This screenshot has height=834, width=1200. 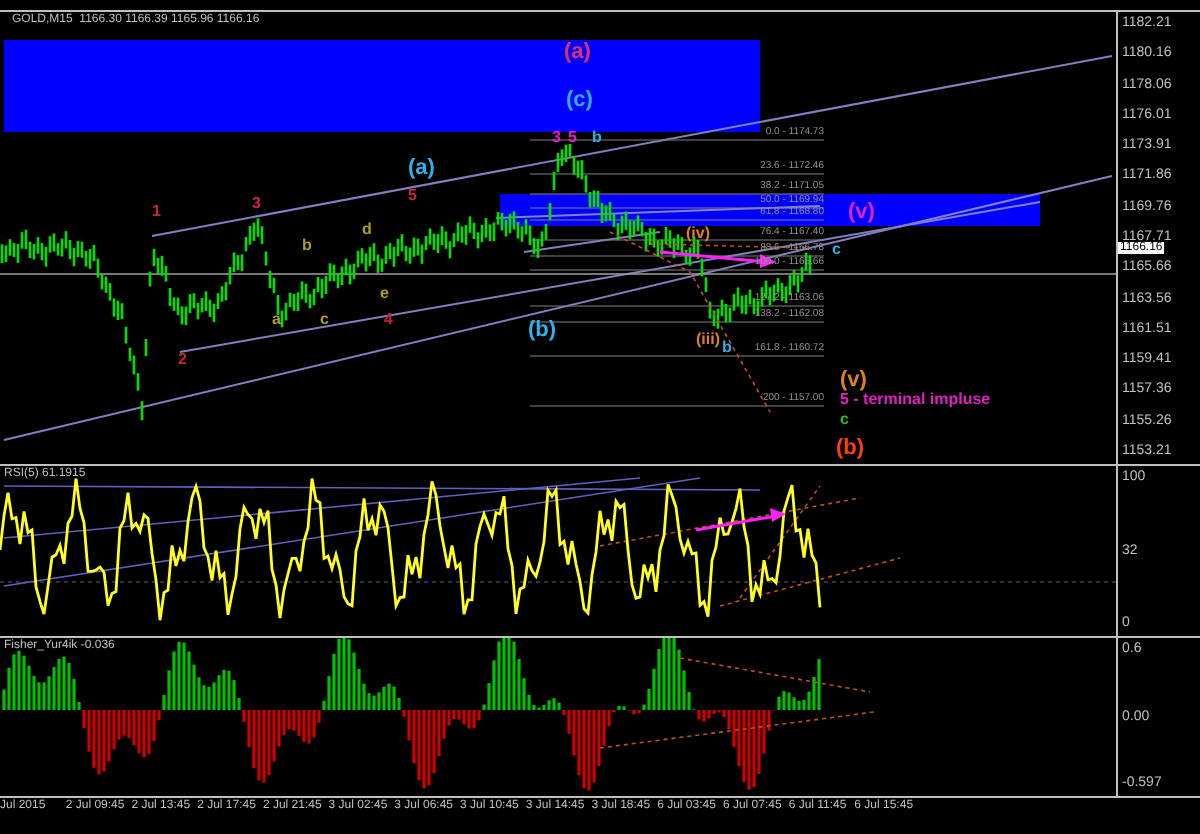 I want to click on wave-label: a, so click(x=276, y=320).